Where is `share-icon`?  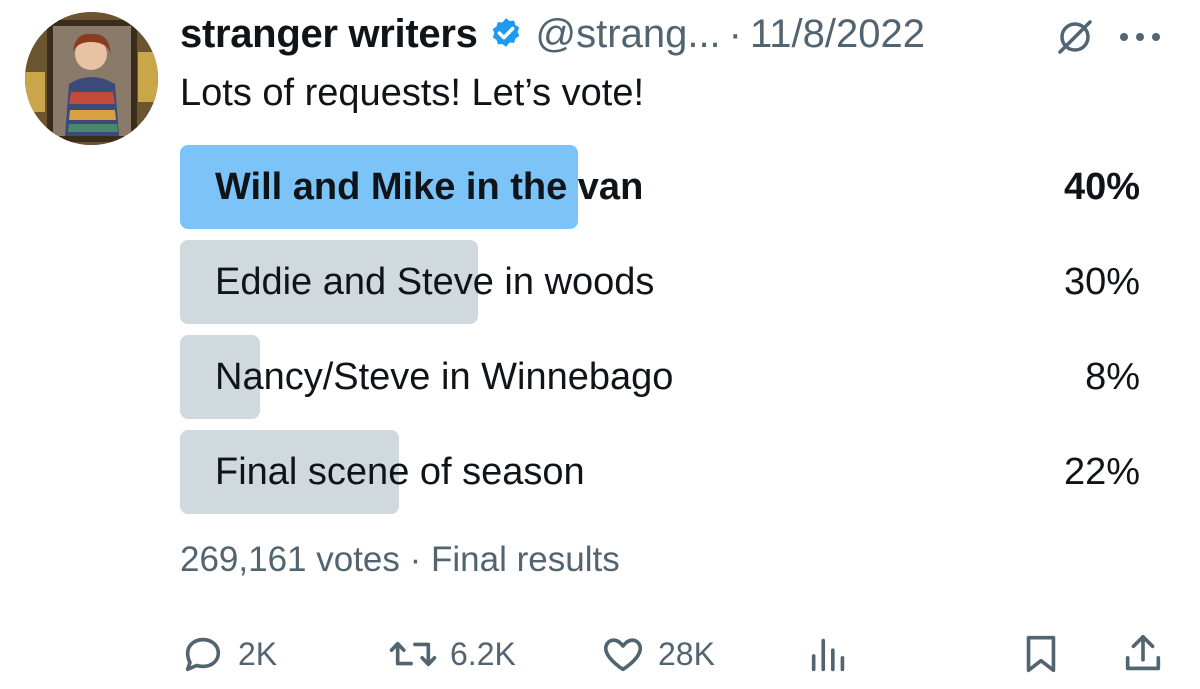 share-icon is located at coordinates (1143, 652).